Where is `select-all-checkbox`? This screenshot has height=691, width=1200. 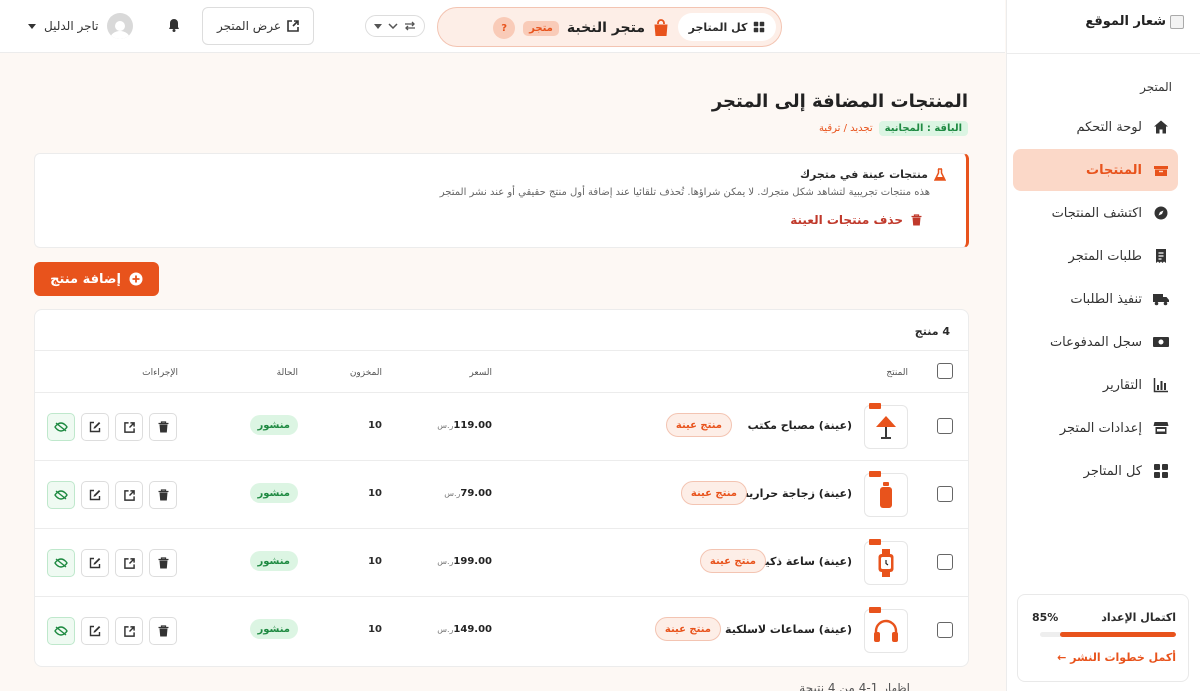
select-all-checkbox is located at coordinates (945, 371).